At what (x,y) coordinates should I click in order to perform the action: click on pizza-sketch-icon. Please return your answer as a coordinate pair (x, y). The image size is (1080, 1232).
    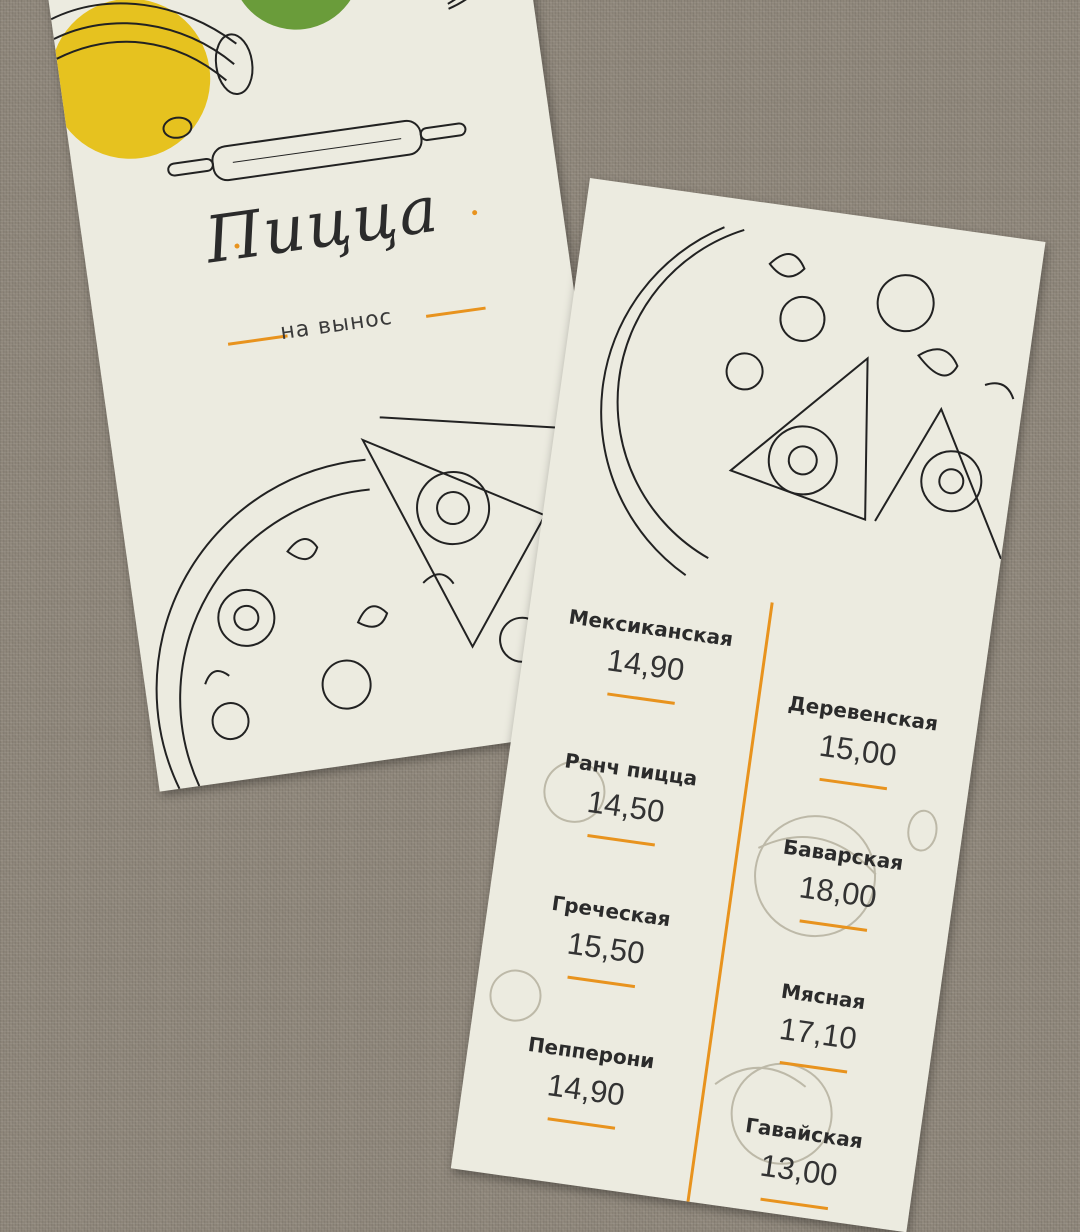
    Looking at the image, I should click on (807, 401).